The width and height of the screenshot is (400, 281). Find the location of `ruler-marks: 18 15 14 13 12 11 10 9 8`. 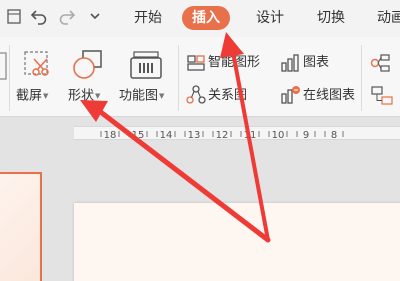

ruler-marks: 18 15 14 13 12 11 10 9 8 is located at coordinates (222, 135).